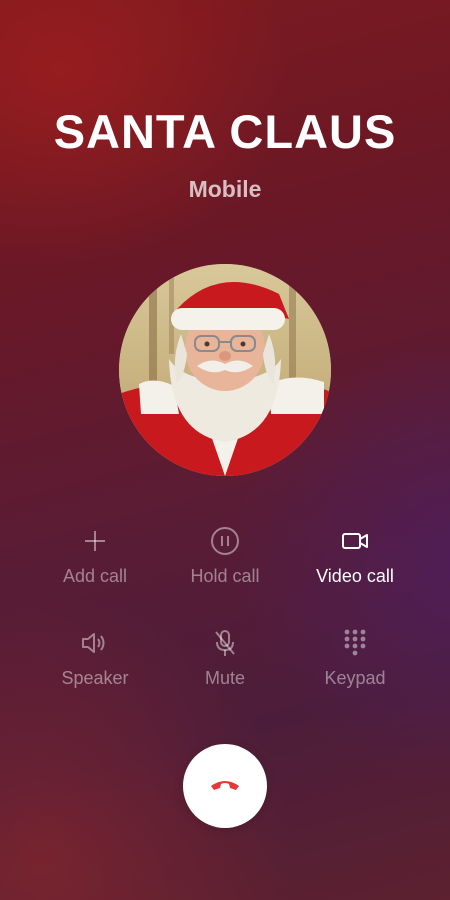 The image size is (450, 900). I want to click on end-call-button, so click(225, 786).